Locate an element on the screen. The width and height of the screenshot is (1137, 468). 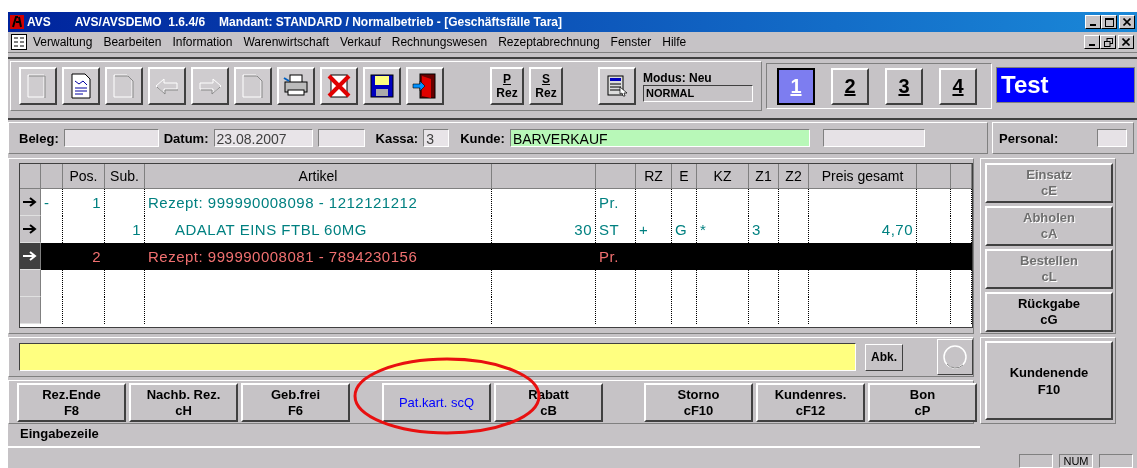
restore-icon is located at coordinates (1108, 42).